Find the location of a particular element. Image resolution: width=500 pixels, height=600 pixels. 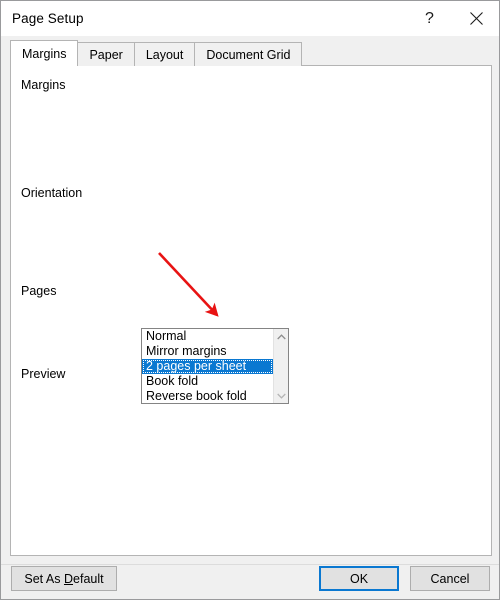

tab-margins: Margins is located at coordinates (44, 53).